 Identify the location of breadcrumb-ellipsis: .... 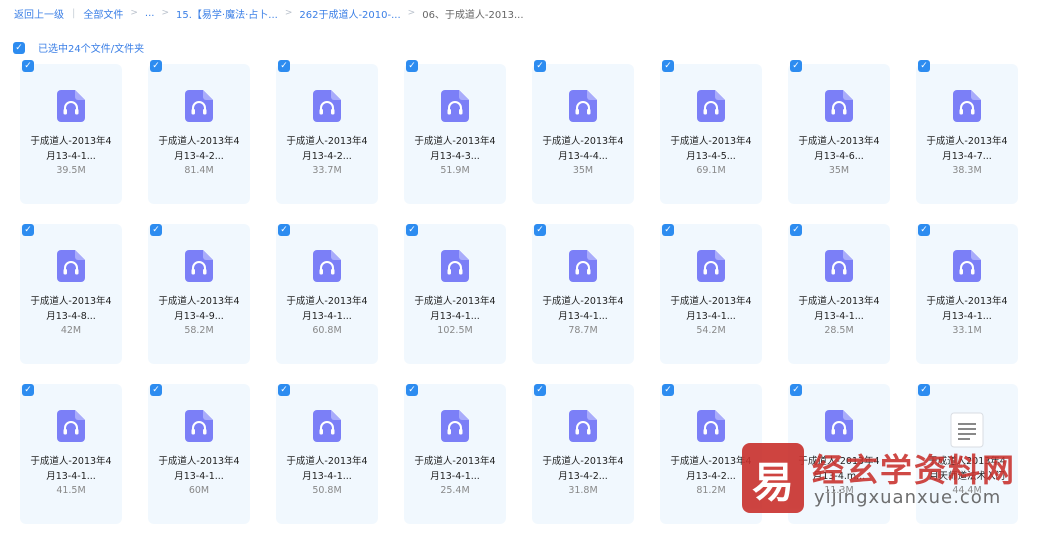
(150, 13).